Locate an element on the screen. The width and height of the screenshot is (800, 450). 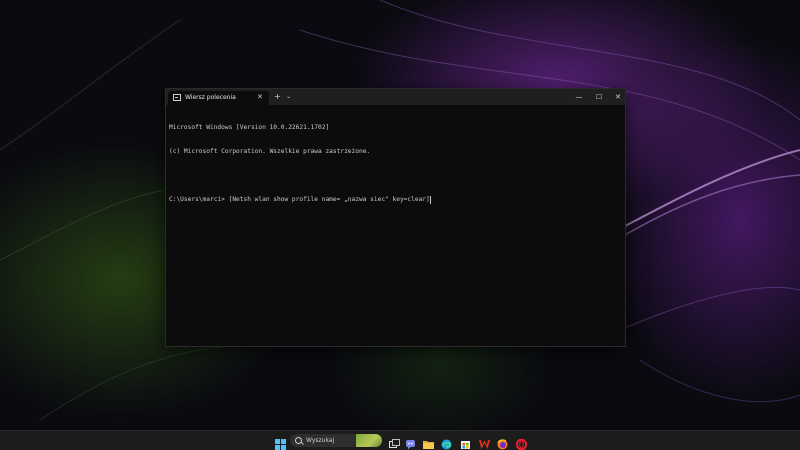
close-button: ✕ is located at coordinates (618, 97).